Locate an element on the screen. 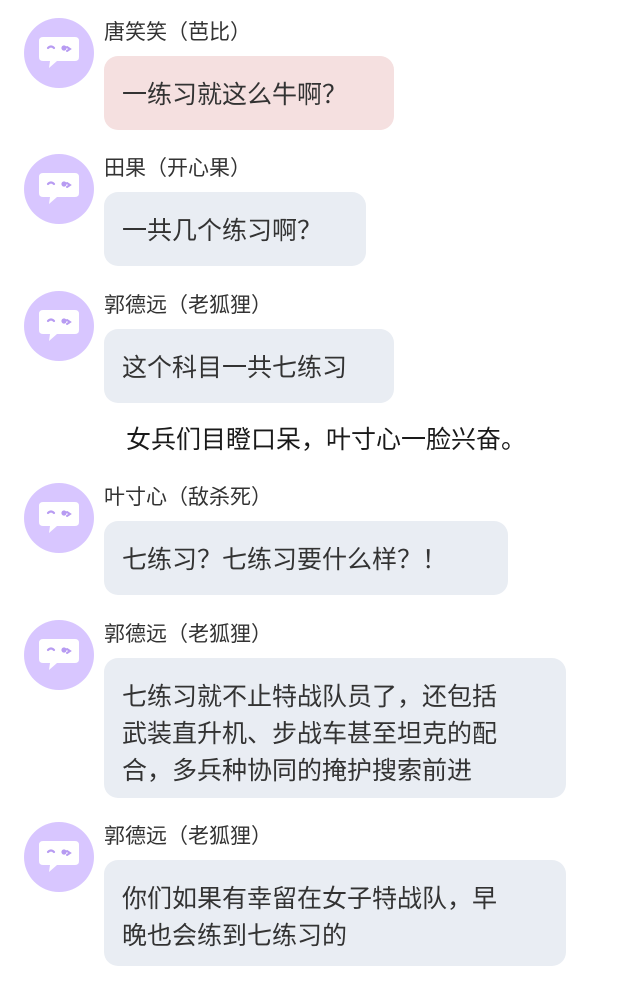  message-bubble: 七练习？七练习要什么样？！ is located at coordinates (306, 558).